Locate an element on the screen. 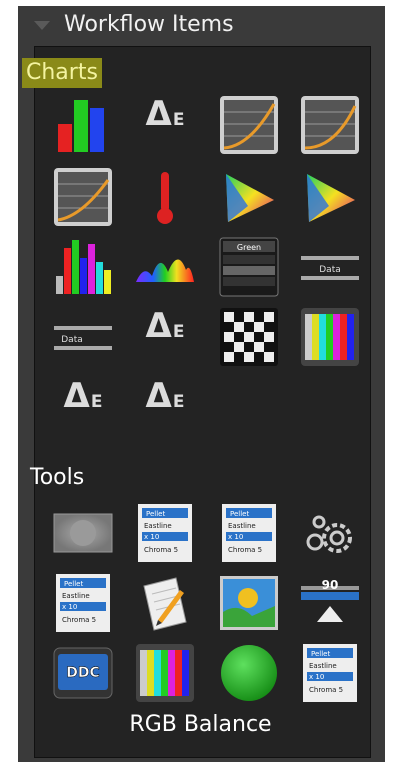 Image resolution: width=401 pixels, height=769 pixels. list-widget-tool-icon: Pellet Eastline x 10 Chroma 5 is located at coordinates (165, 533).